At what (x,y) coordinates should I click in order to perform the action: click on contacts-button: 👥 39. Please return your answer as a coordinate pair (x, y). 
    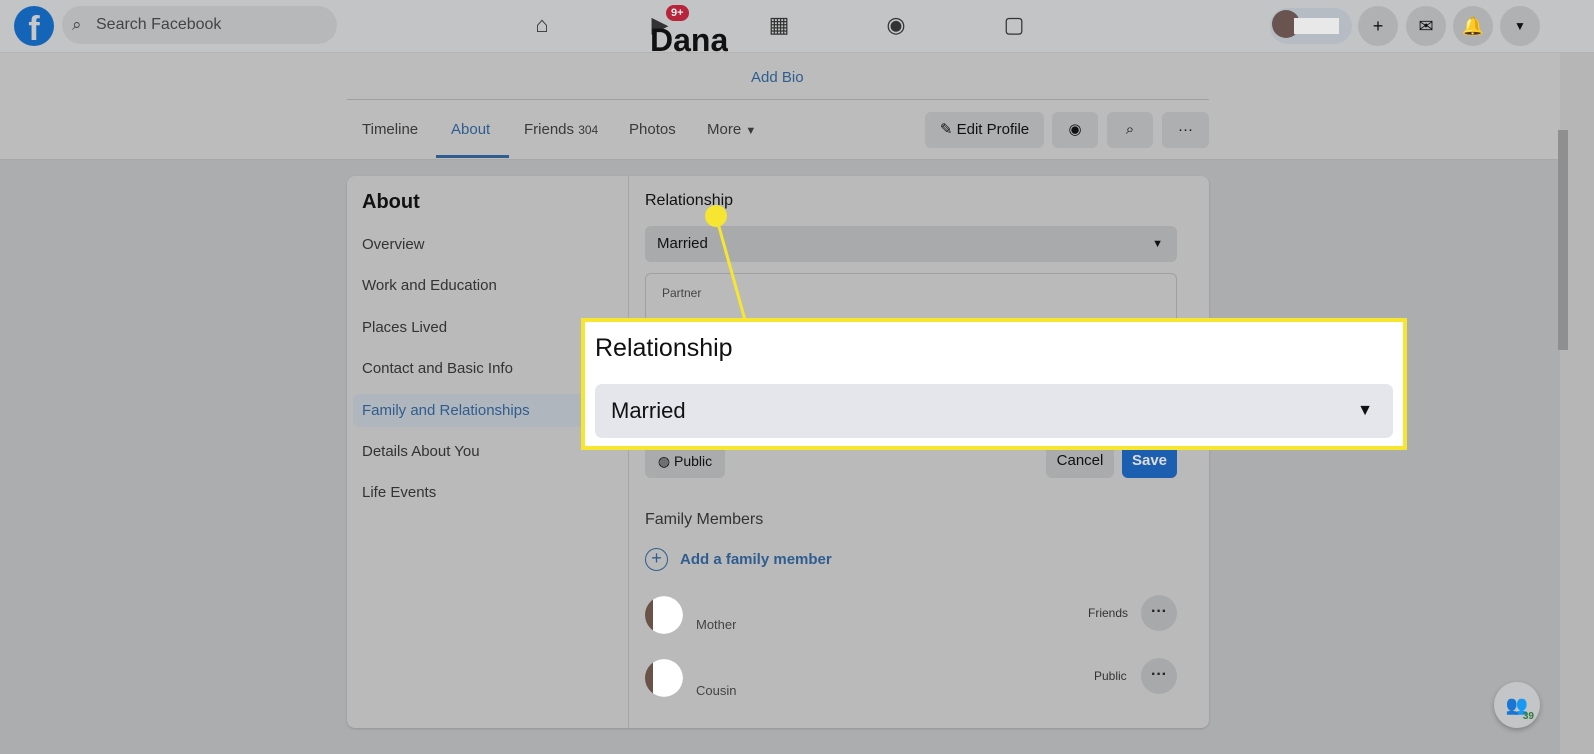
    Looking at the image, I should click on (1517, 705).